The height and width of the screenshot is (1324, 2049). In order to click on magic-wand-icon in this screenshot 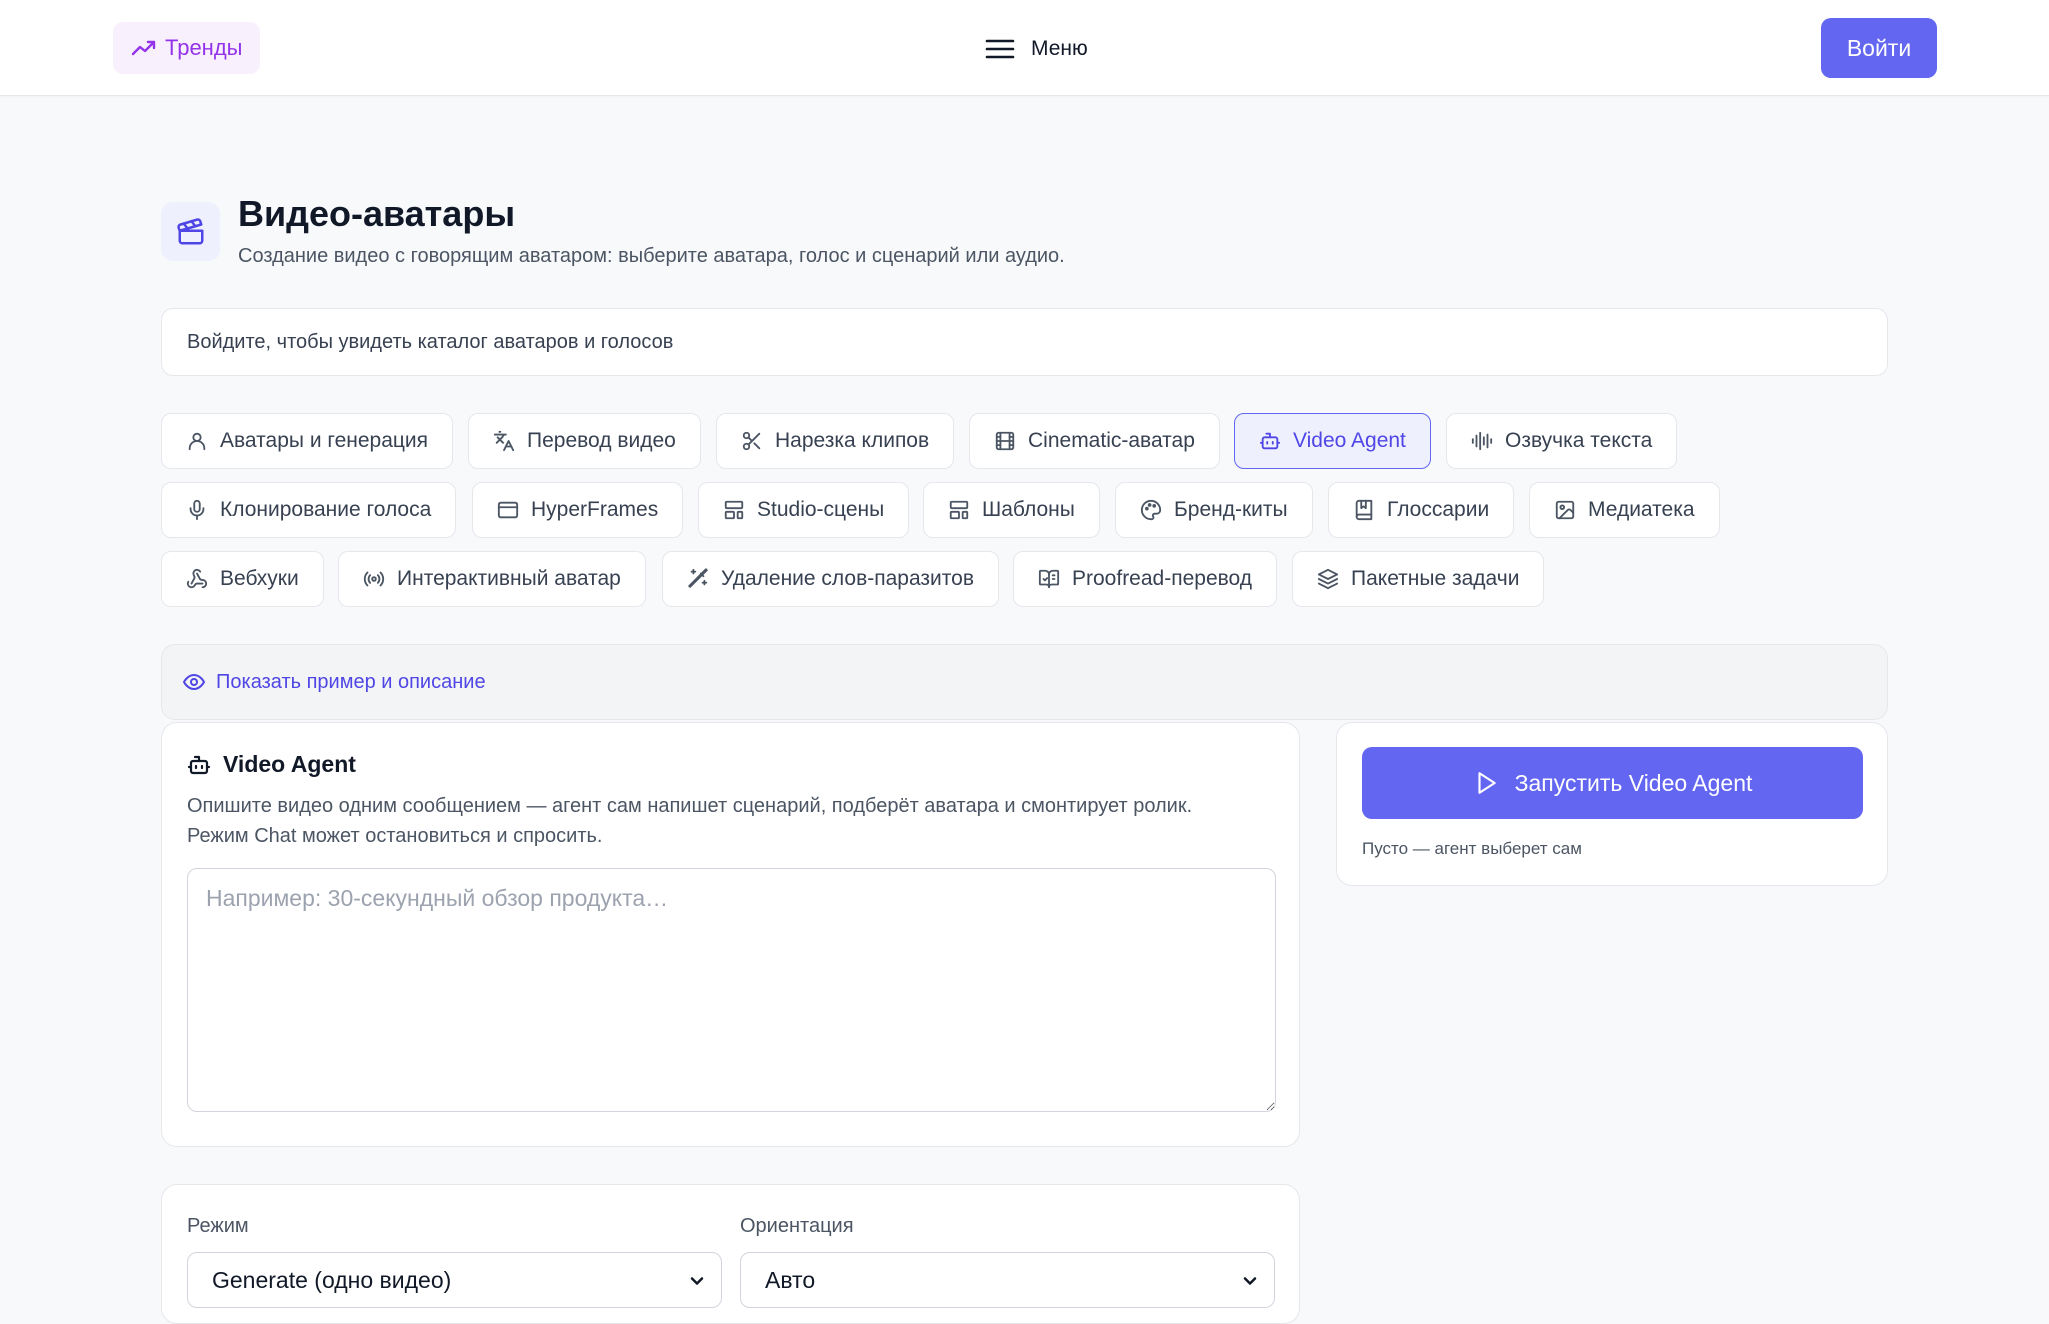, I will do `click(698, 579)`.